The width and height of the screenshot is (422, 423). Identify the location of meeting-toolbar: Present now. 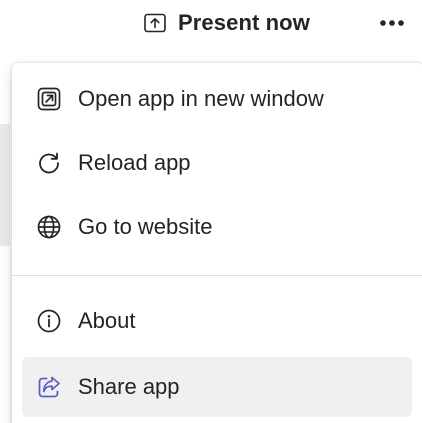
(211, 24).